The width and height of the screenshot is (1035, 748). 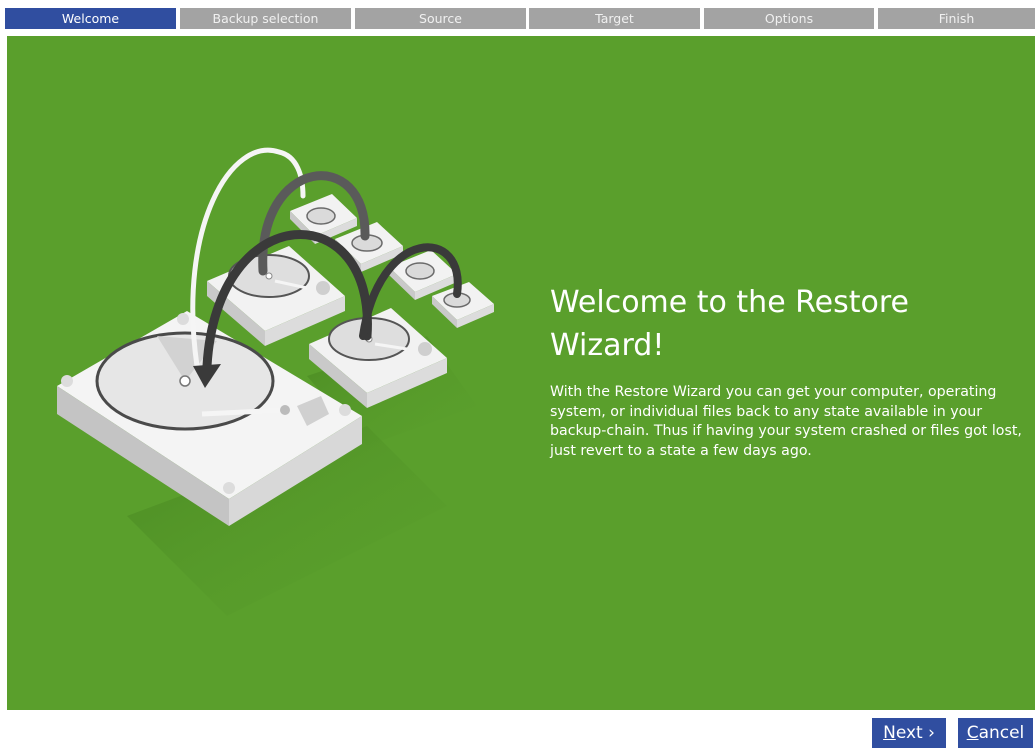 I want to click on step-source: Source, so click(x=440, y=18).